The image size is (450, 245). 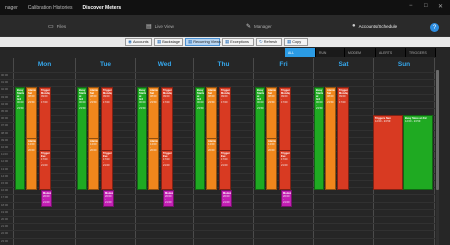 What do you see at coordinates (421, 52) in the screenshot?
I see `tab-triggers: TRIGGERS` at bounding box center [421, 52].